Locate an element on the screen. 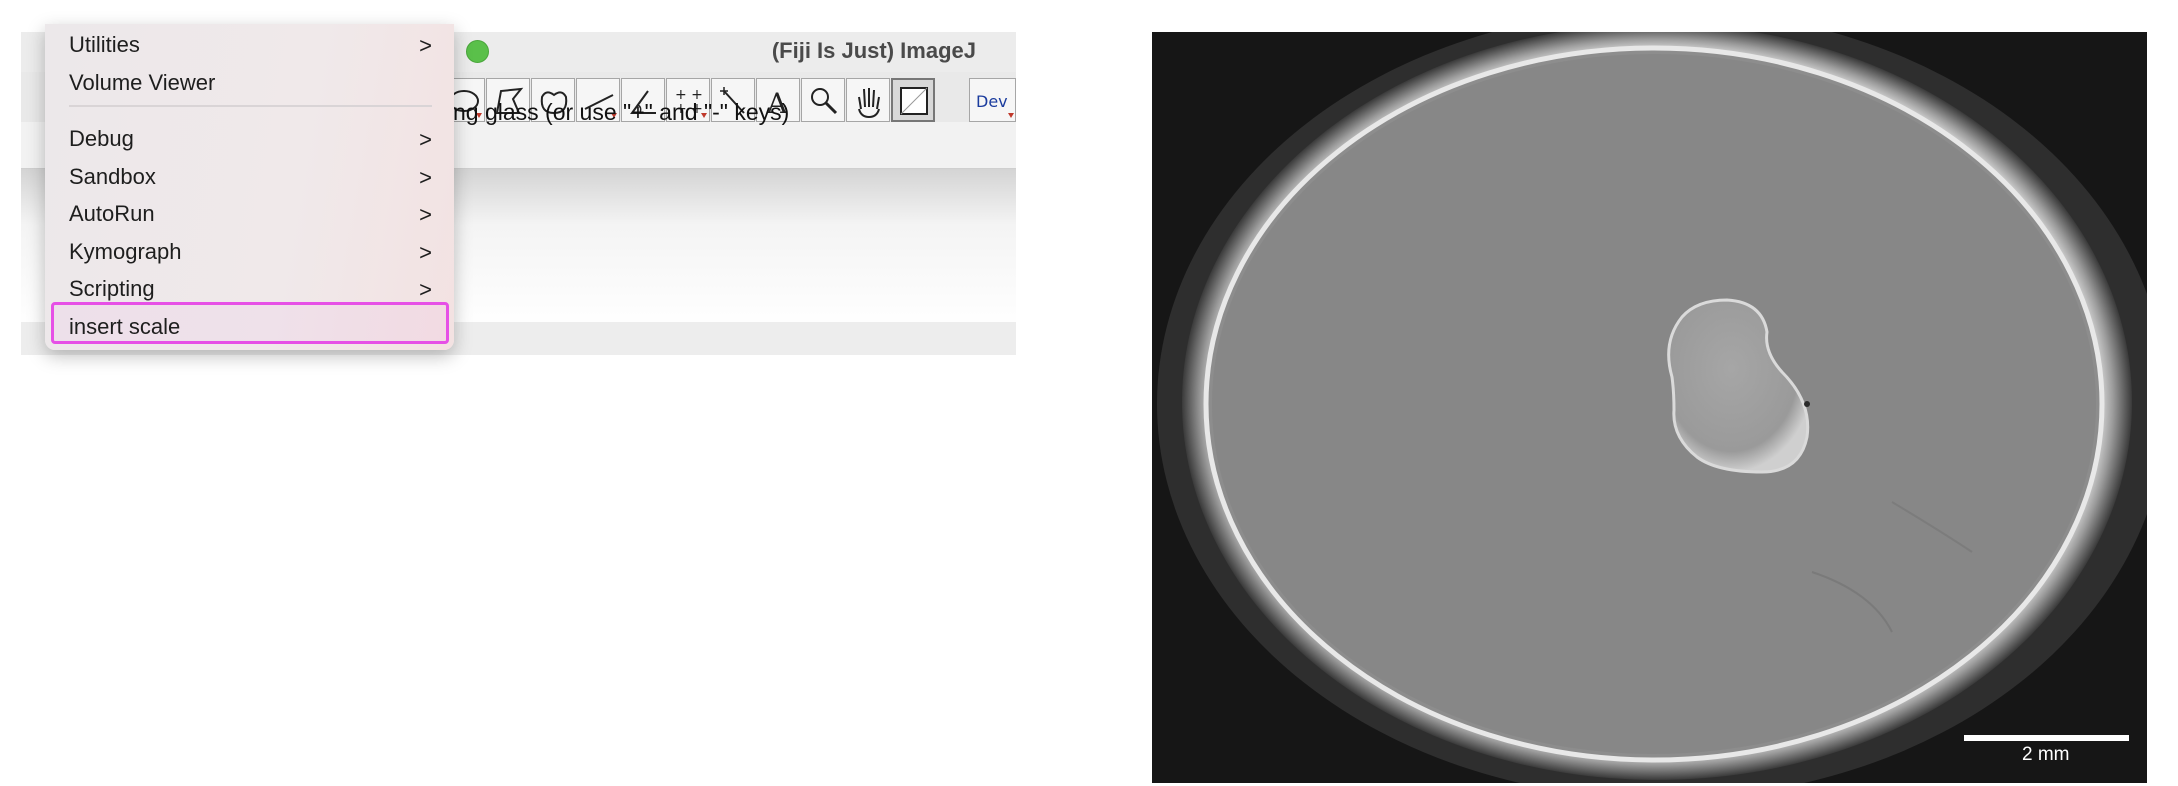 The height and width of the screenshot is (786, 2178). menu-separator is located at coordinates (250, 106).